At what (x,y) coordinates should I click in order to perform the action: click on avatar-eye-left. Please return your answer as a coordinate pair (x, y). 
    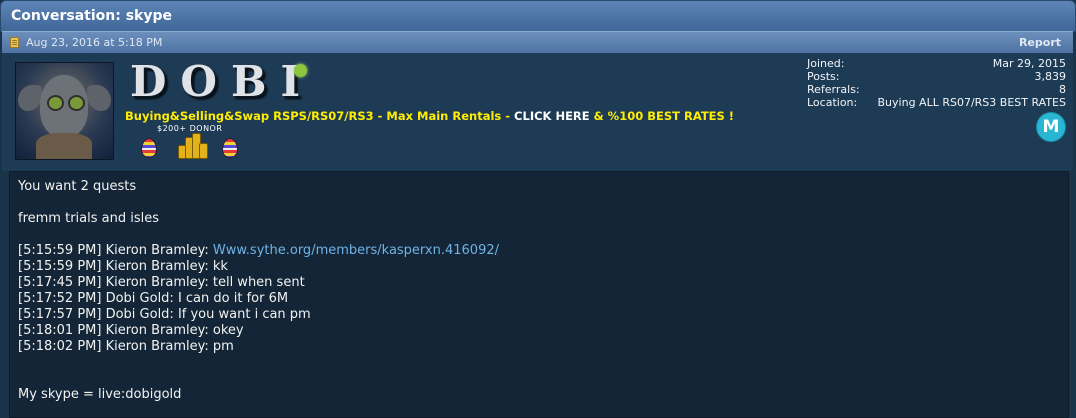
    Looking at the image, I should click on (55, 103).